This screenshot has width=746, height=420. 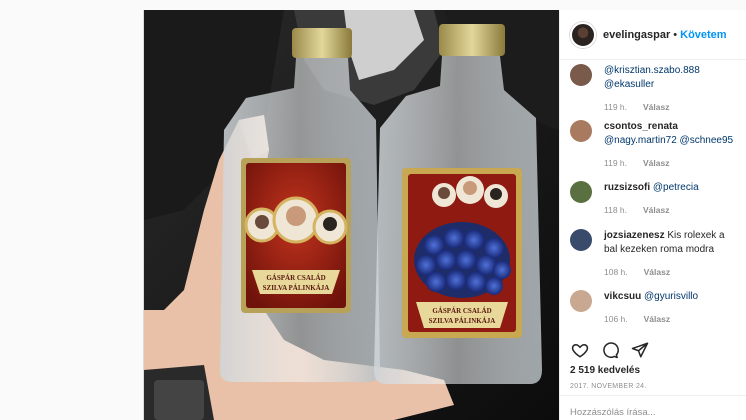 What do you see at coordinates (668, 140) in the screenshot?
I see `comment-text: @nagy.martin72 @schnee95` at bounding box center [668, 140].